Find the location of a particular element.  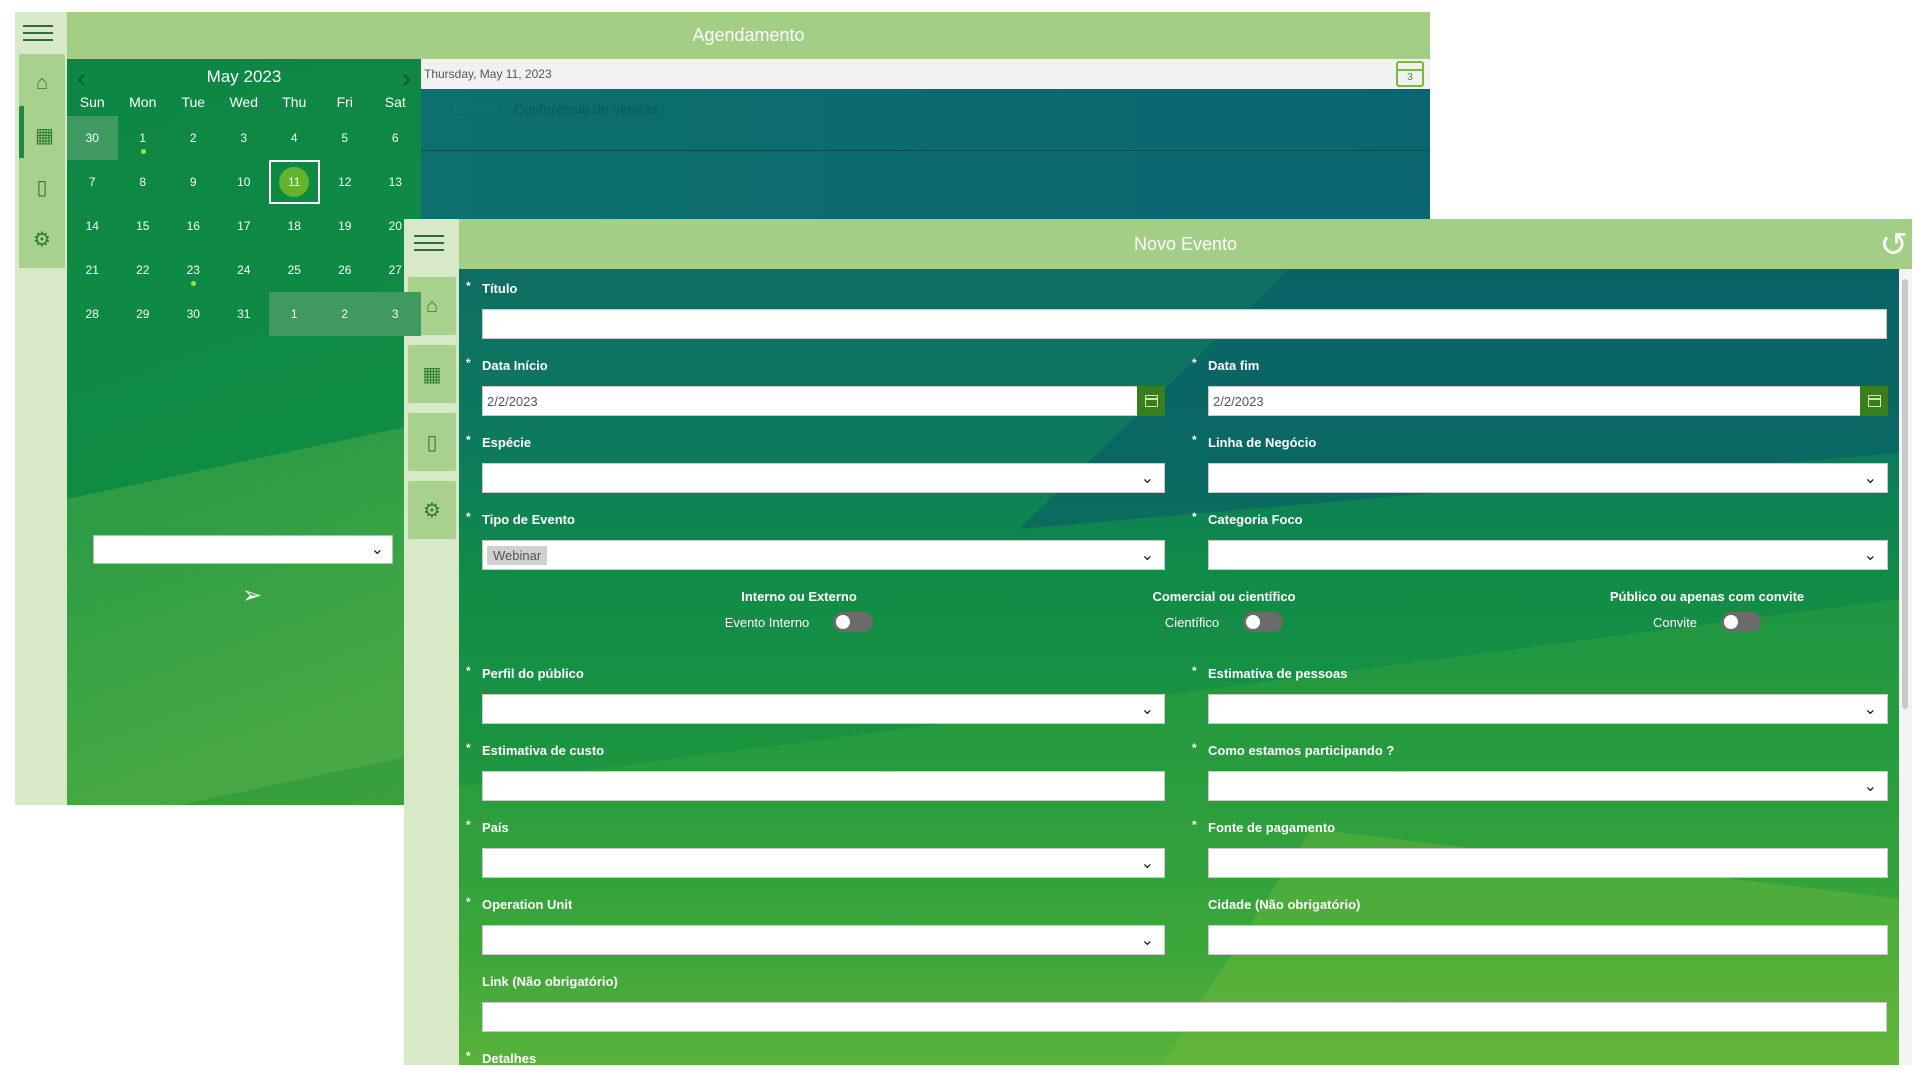

calendar-day: 29 is located at coordinates (143, 314).